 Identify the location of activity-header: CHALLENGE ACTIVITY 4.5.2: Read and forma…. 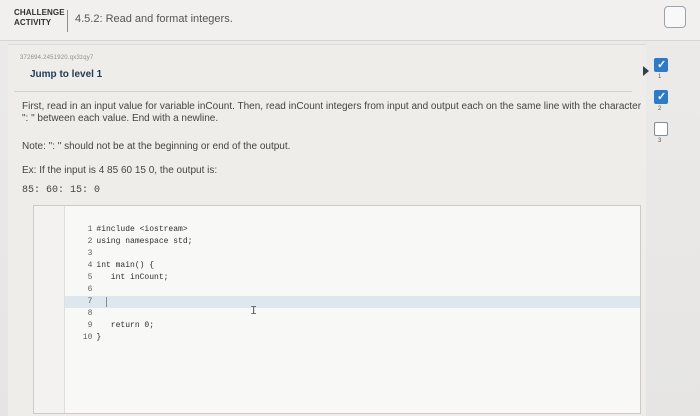
(350, 20).